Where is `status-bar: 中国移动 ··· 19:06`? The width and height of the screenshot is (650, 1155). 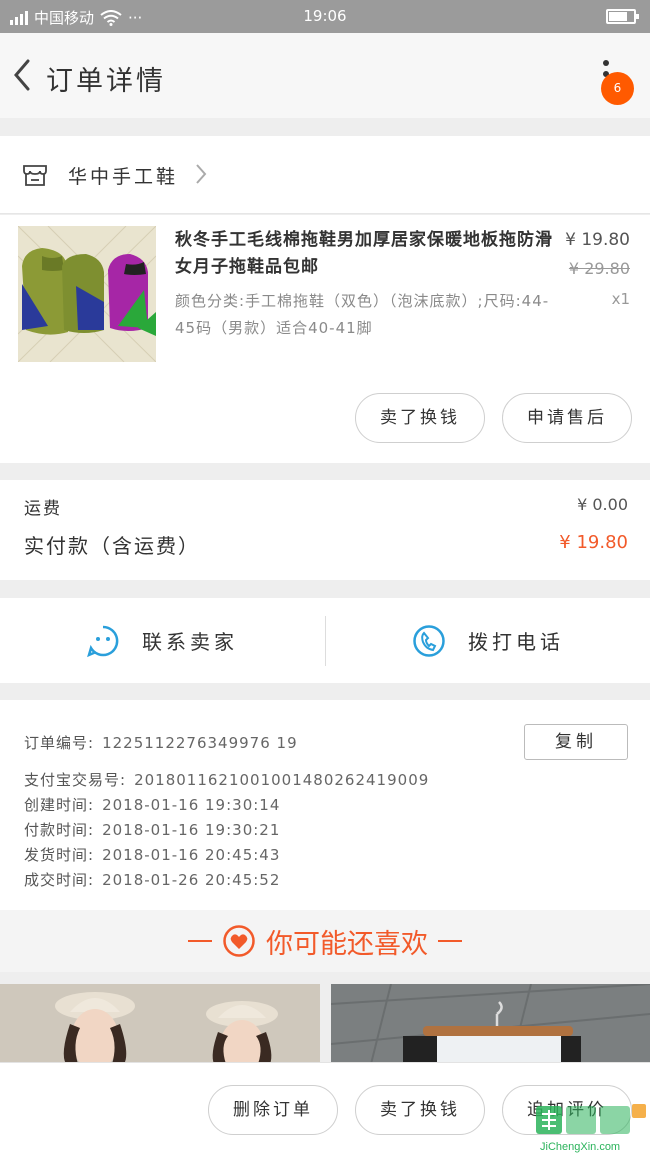
status-bar: 中国移动 ··· 19:06 is located at coordinates (325, 16).